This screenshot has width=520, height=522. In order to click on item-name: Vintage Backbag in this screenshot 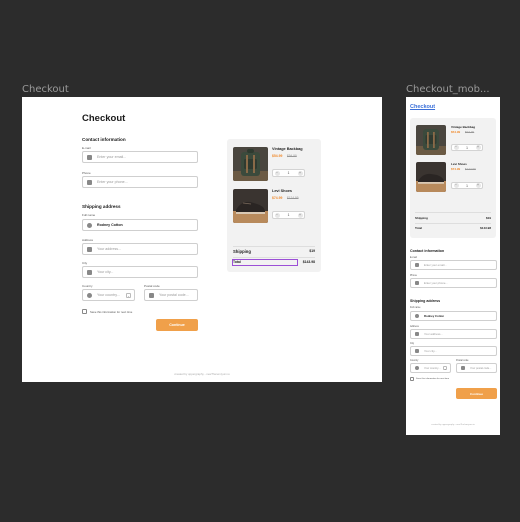, I will do `click(287, 149)`.